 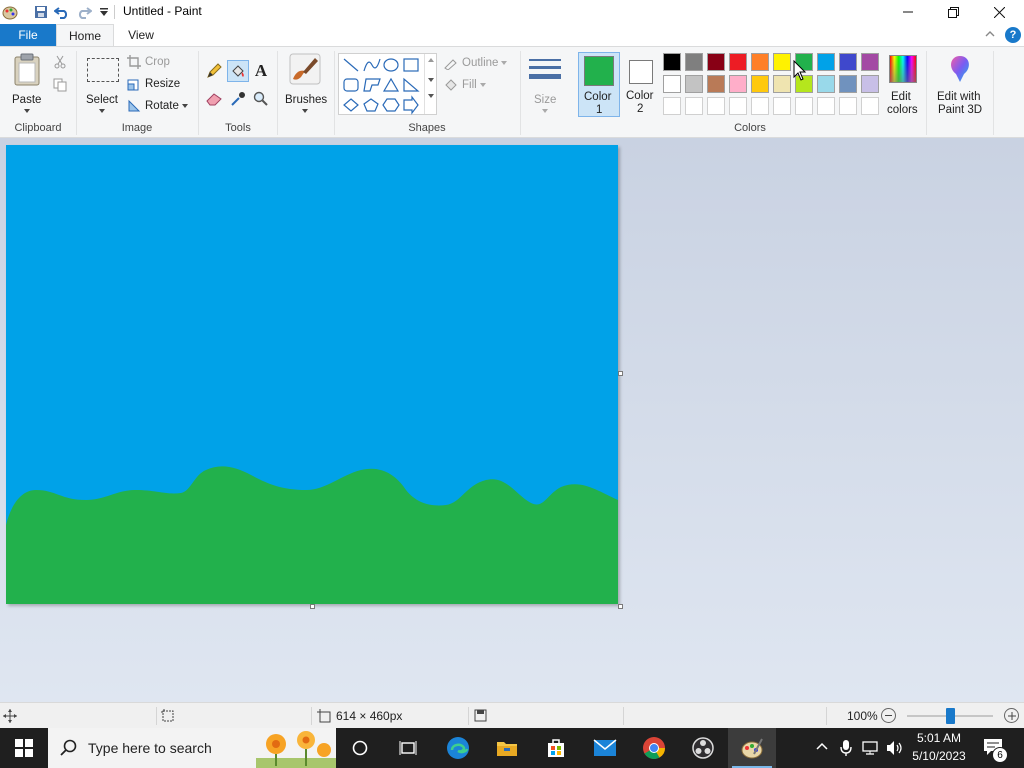 I want to click on clock-time: 5:01 AM, so click(x=939, y=738).